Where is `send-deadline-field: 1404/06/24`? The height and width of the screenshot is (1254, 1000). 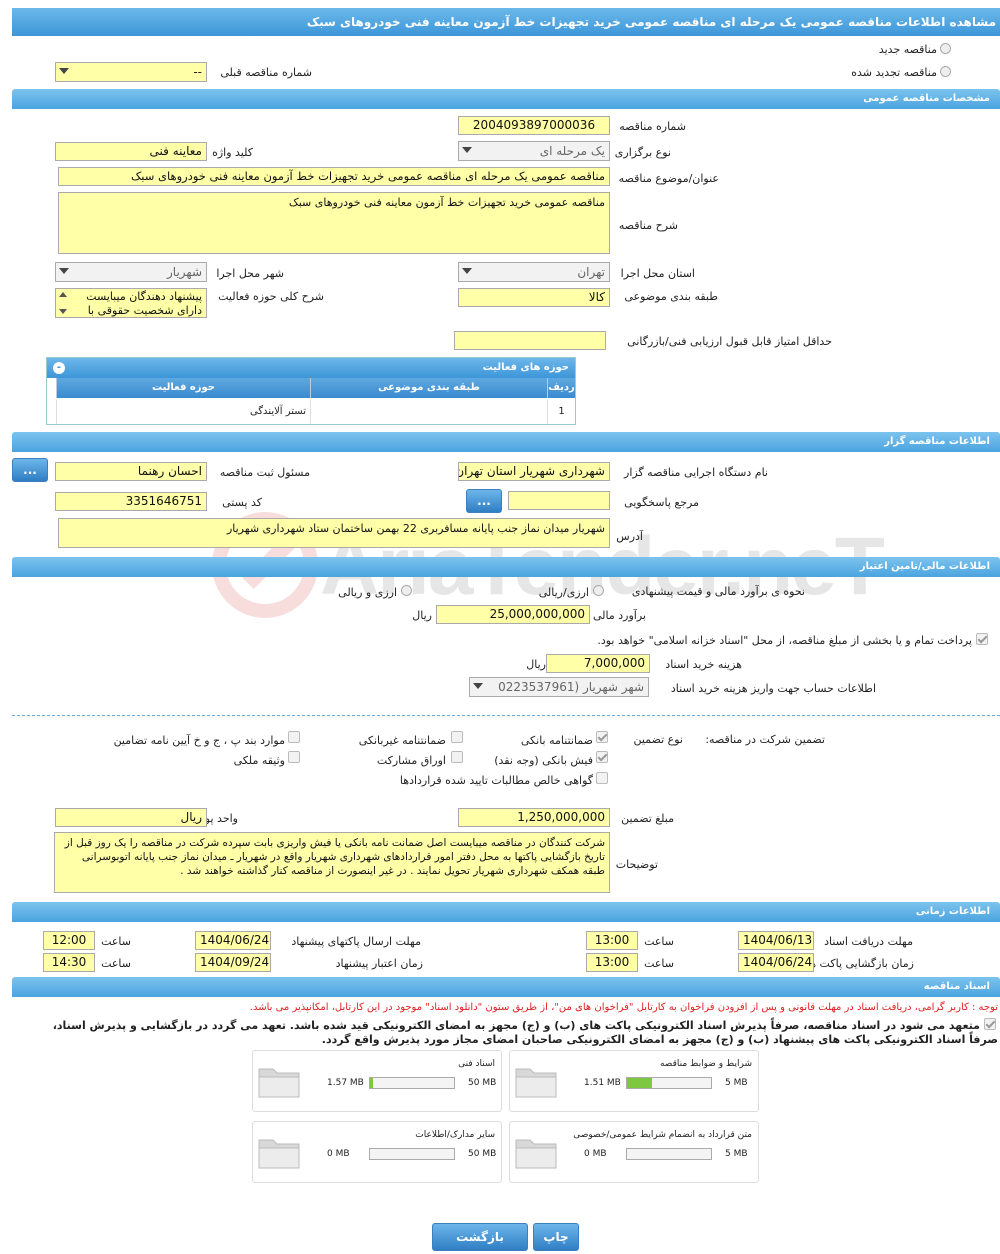 send-deadline-field: 1404/06/24 is located at coordinates (233, 940).